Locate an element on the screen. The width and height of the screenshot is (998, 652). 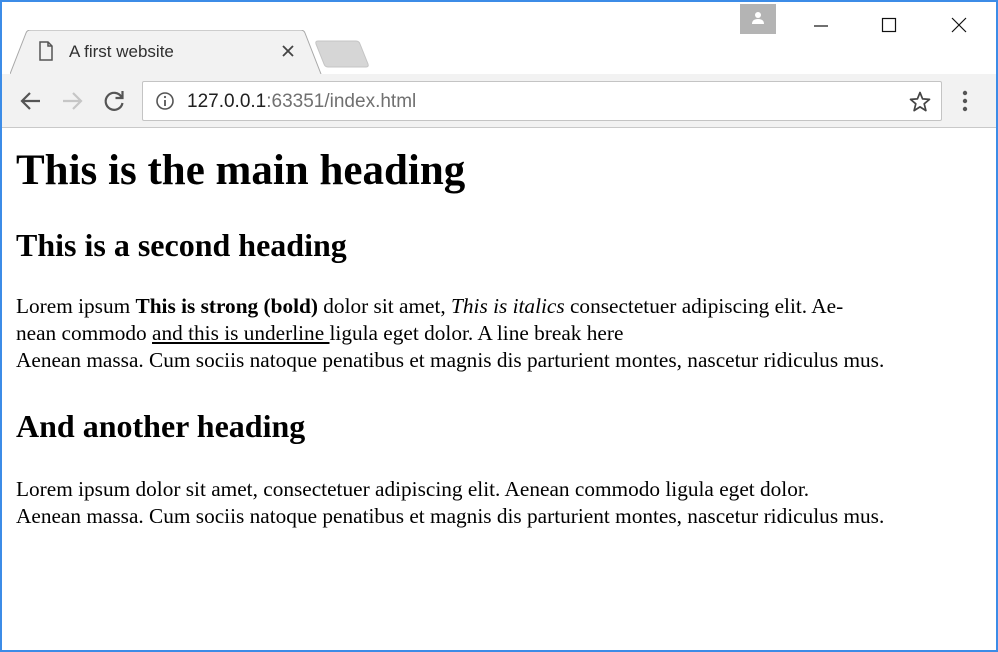
strong-text: This is strong (bold) is located at coordinates (226, 306).